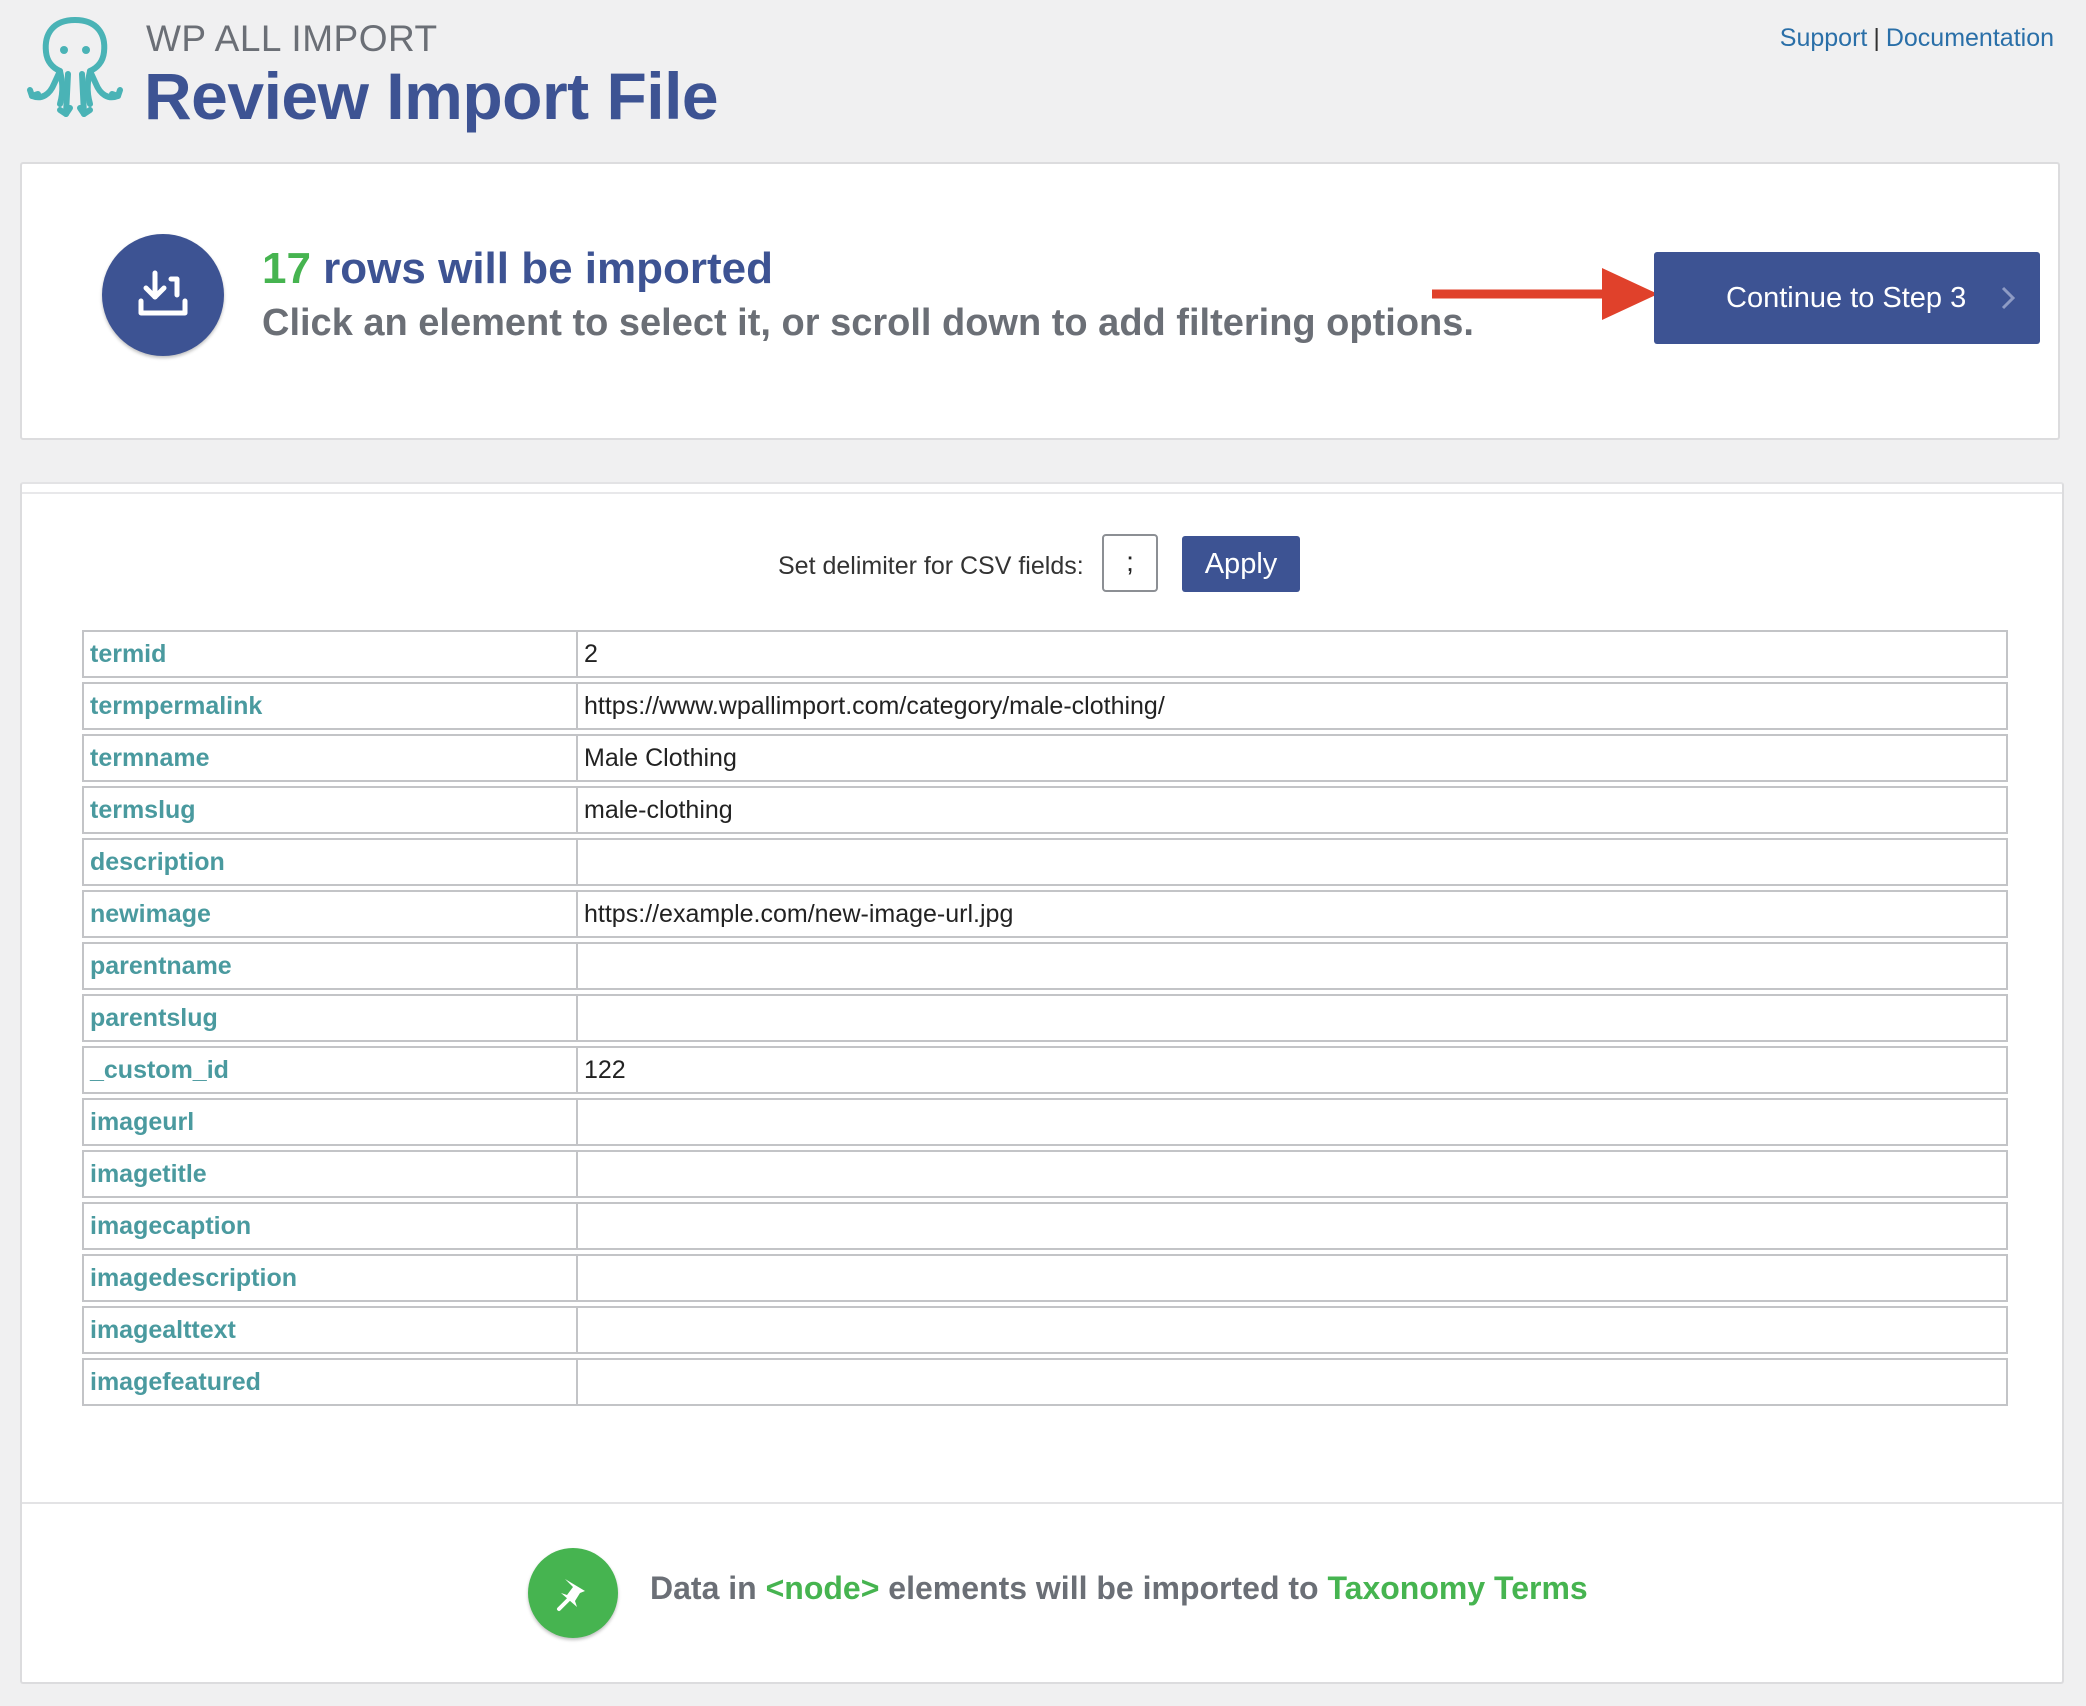 The width and height of the screenshot is (2086, 1706). I want to click on element-key: termpermalink, so click(330, 706).